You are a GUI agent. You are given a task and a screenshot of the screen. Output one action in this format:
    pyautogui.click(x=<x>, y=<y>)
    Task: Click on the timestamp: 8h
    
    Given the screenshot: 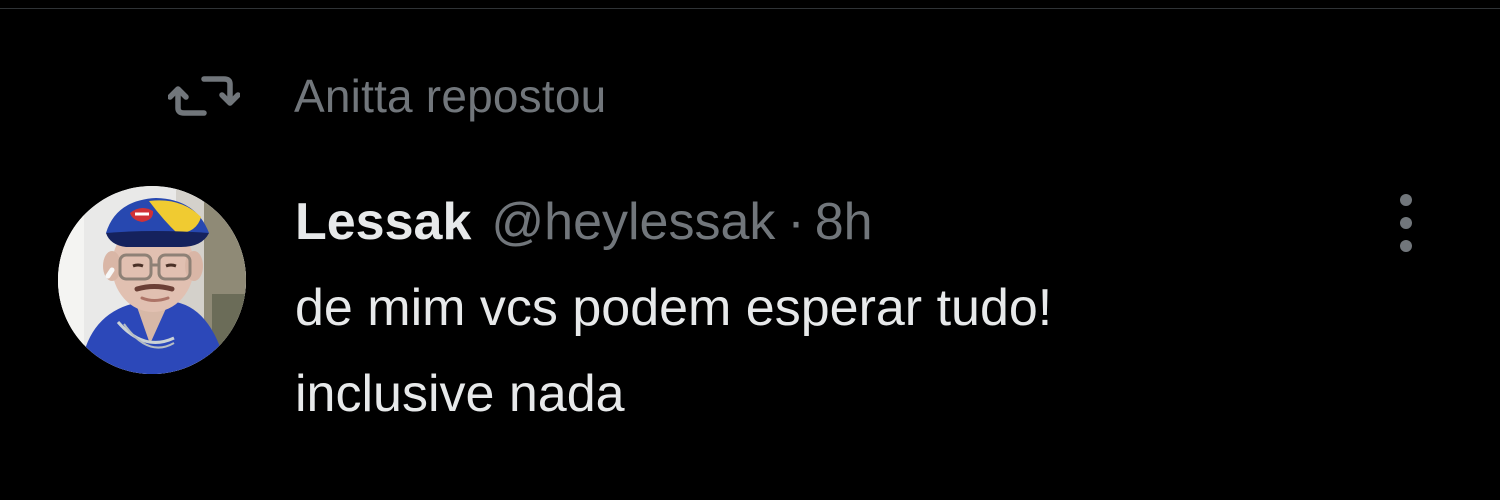 What is the action you would take?
    pyautogui.click(x=844, y=222)
    